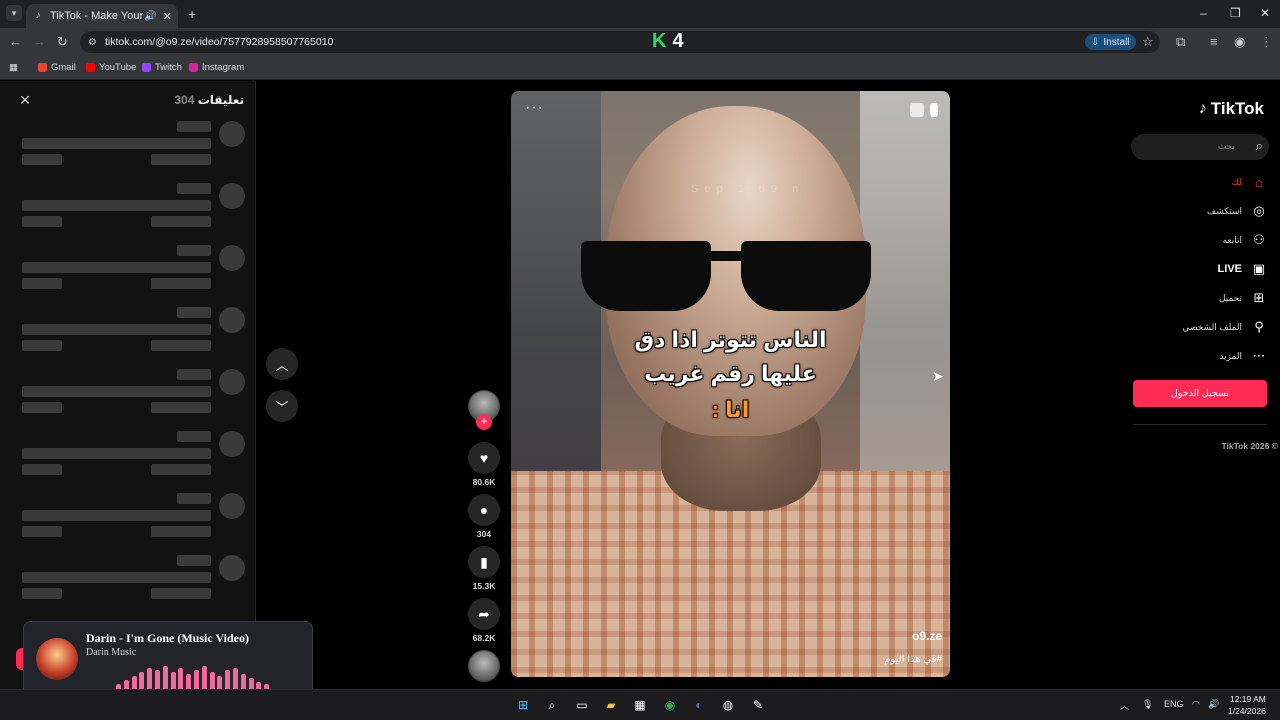  Describe the element at coordinates (1200, 393) in the screenshot. I see `login-button: تسجيل الدخول` at that location.